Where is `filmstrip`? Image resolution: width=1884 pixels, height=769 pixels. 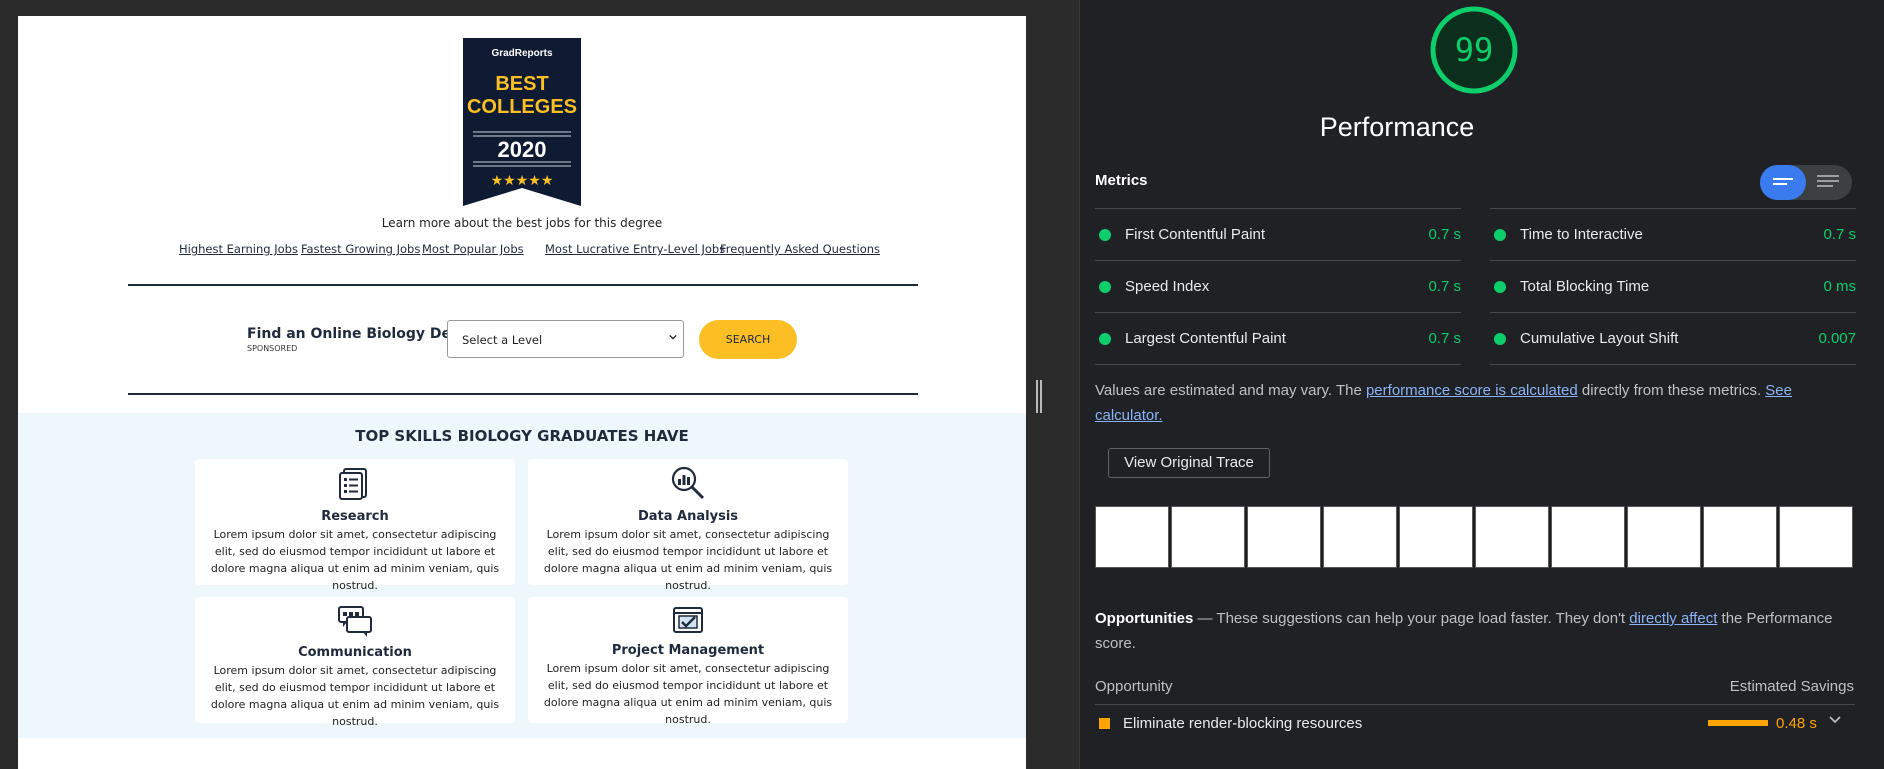
filmstrip is located at coordinates (1475, 537).